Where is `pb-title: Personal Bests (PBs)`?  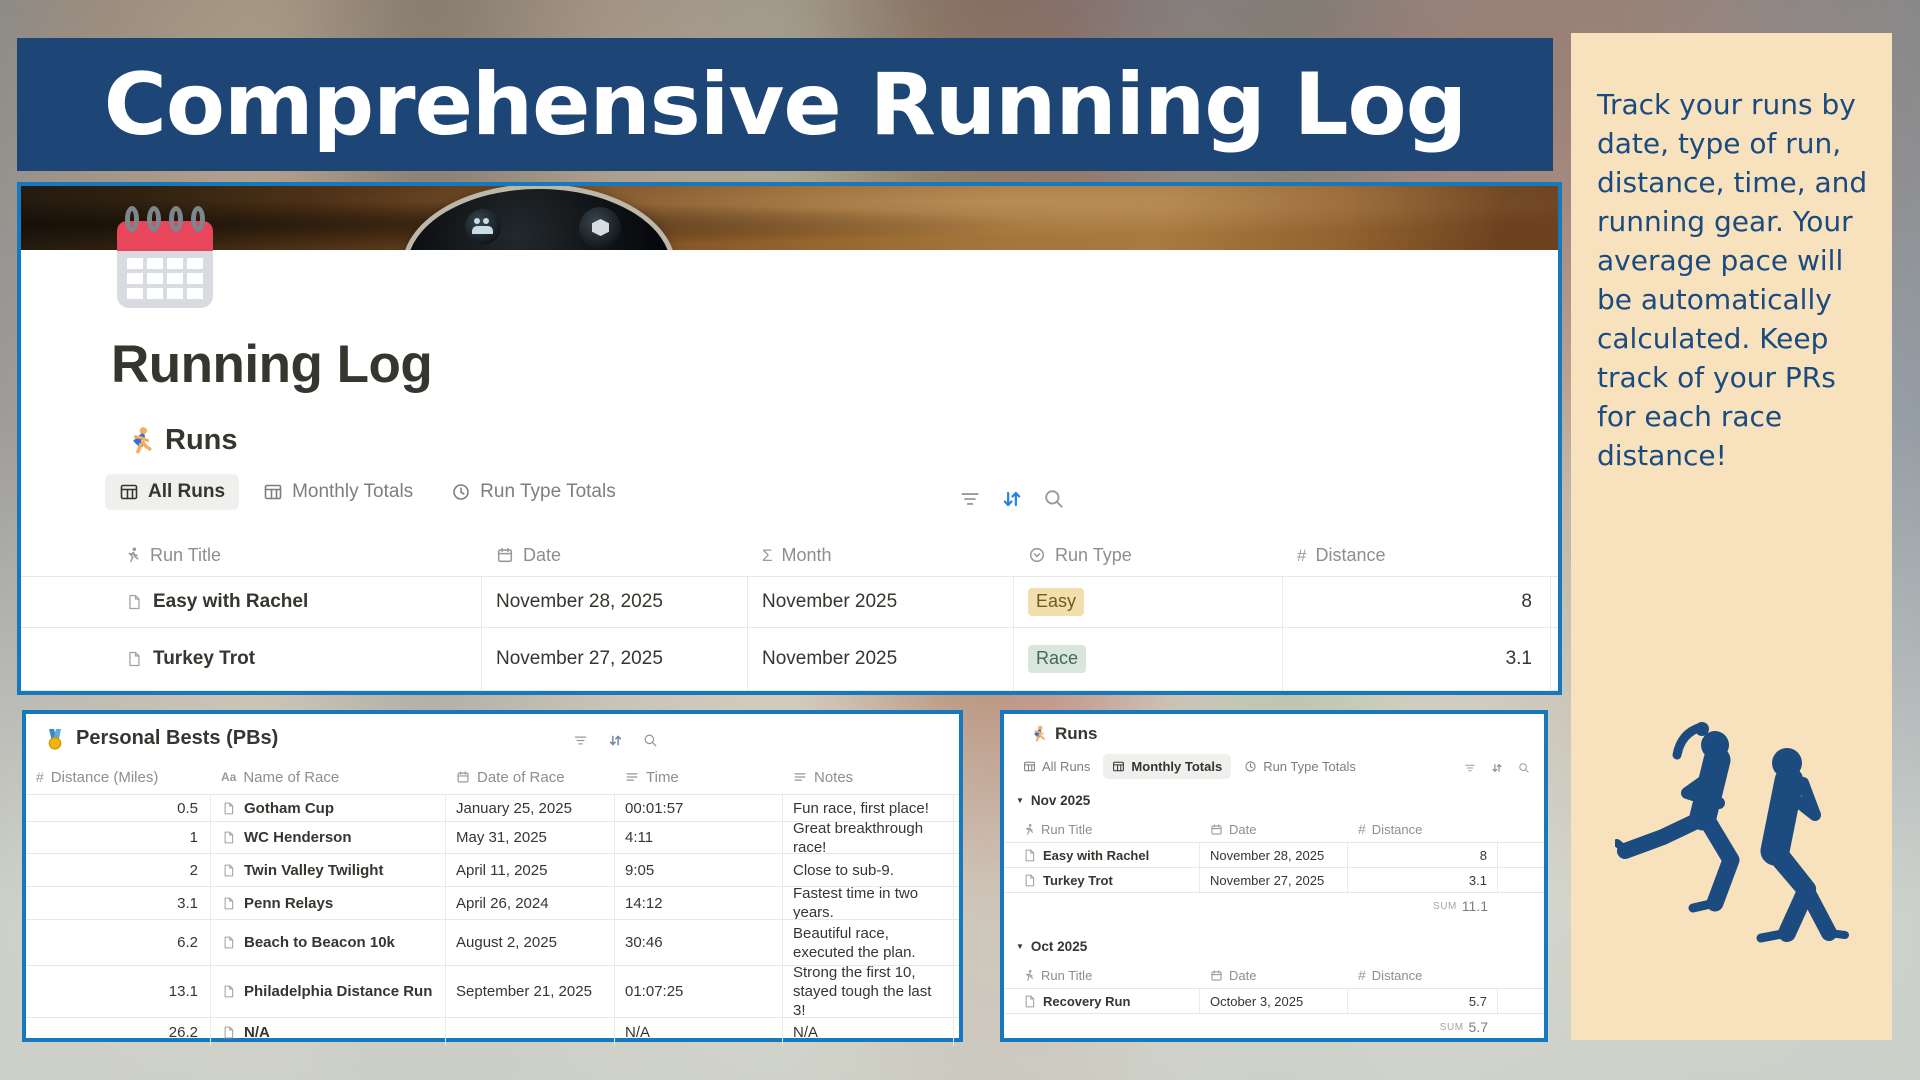
pb-title: Personal Bests (PBs) is located at coordinates (177, 738).